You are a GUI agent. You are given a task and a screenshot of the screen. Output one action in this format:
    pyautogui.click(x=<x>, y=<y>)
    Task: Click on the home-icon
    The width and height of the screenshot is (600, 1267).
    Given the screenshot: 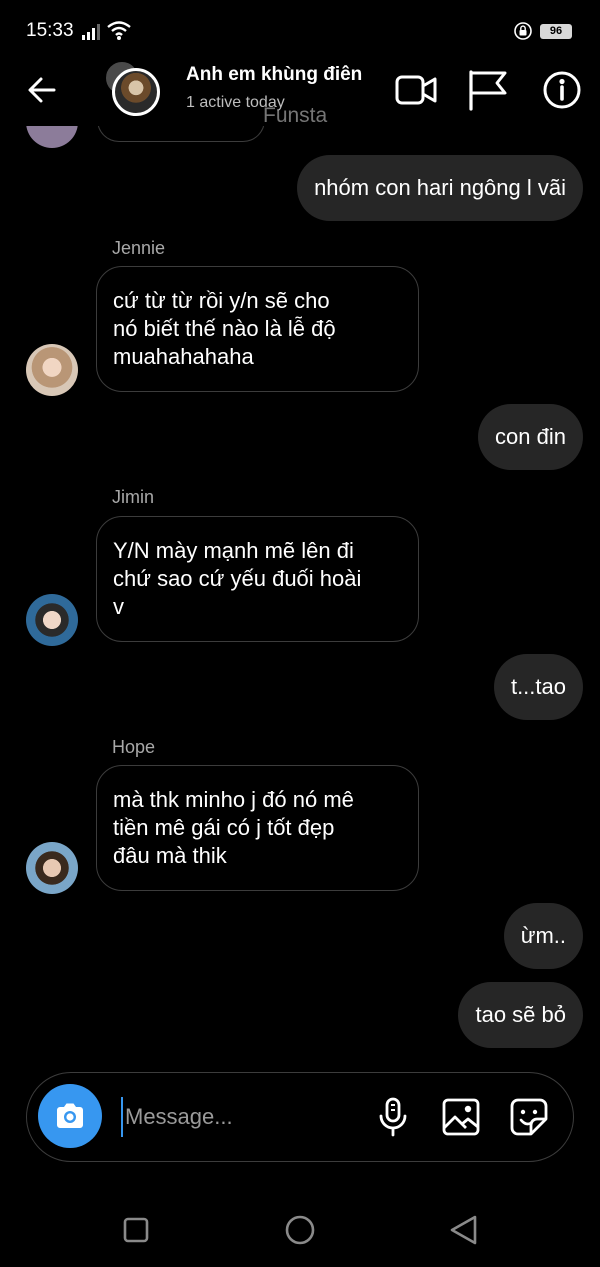 What is the action you would take?
    pyautogui.click(x=300, y=1230)
    